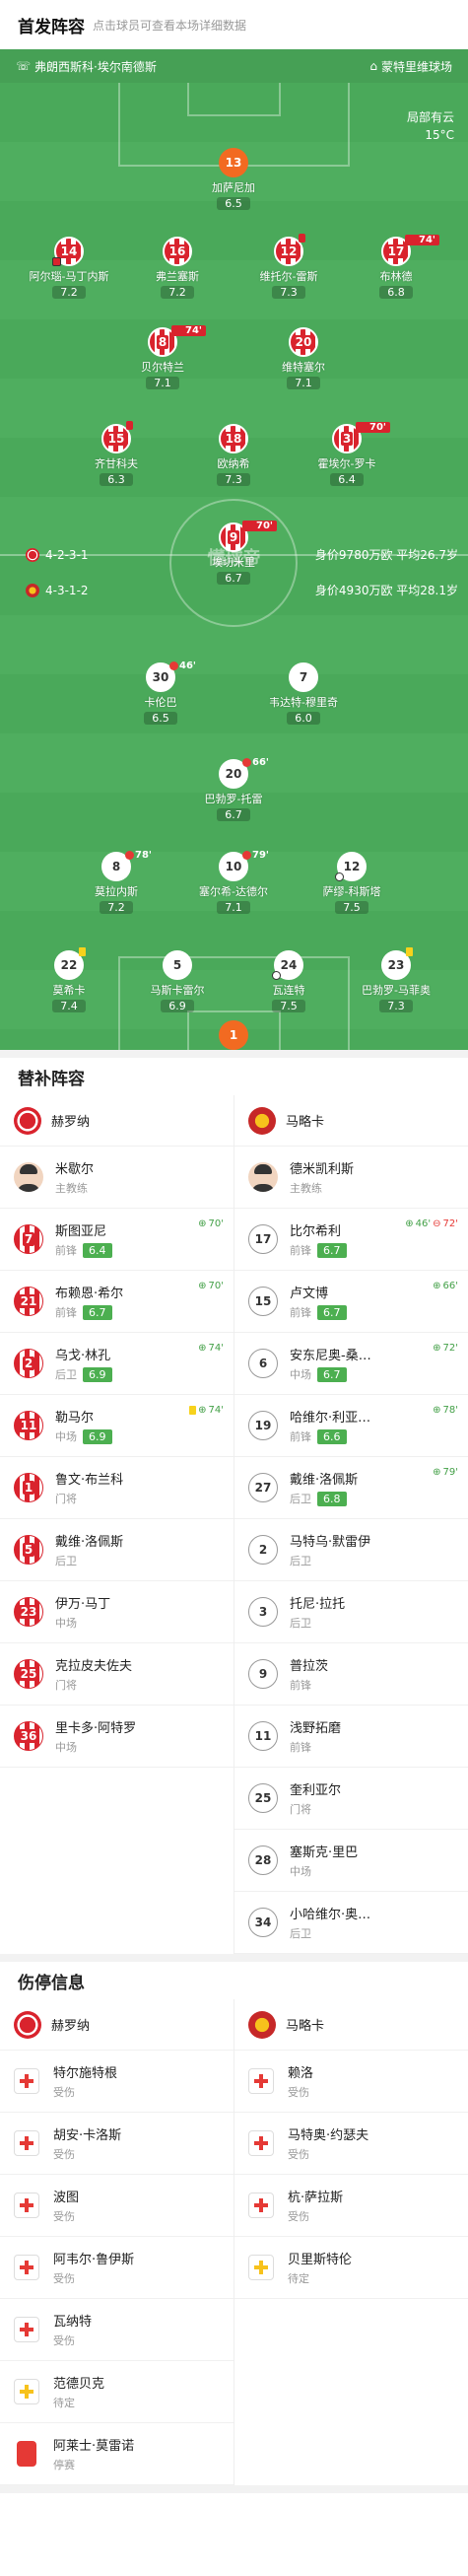  I want to click on sub-player-row: 5 戴维·洛佩斯 后卫, so click(117, 1550).